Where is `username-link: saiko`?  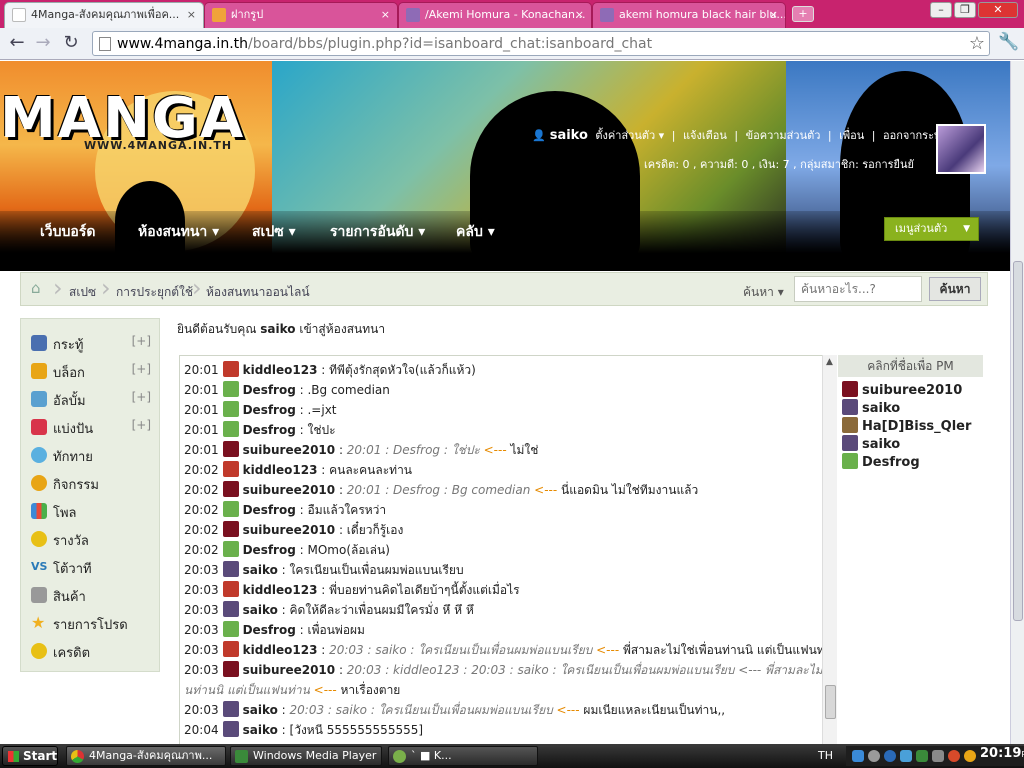
username-link: saiko is located at coordinates (569, 135).